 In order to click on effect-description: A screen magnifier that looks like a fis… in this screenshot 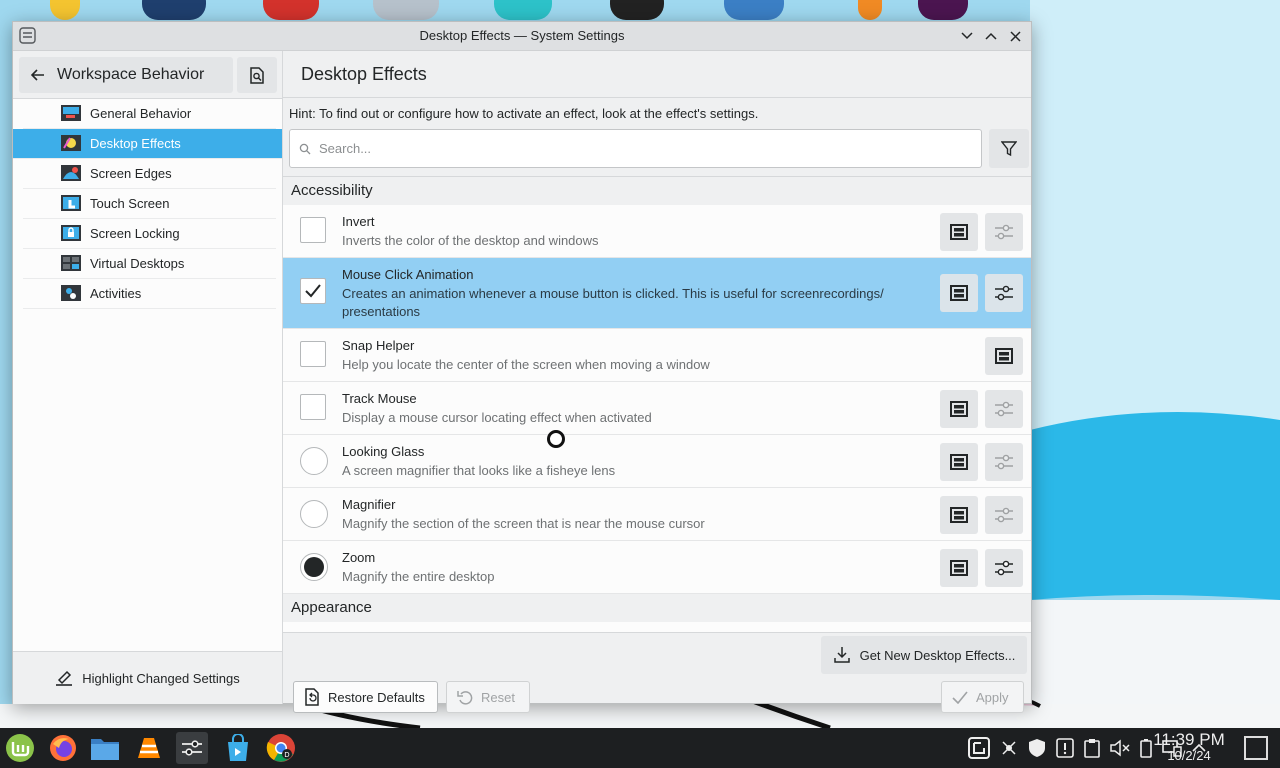, I will do `click(479, 470)`.